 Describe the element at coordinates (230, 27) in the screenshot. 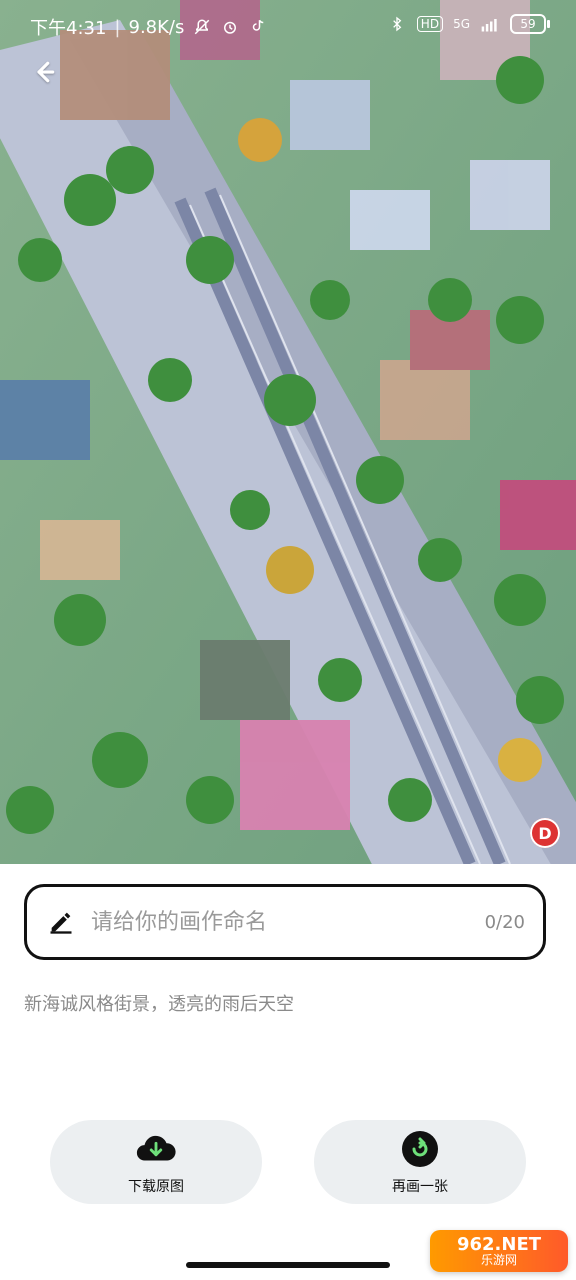

I see `alarm-clock-icon` at that location.